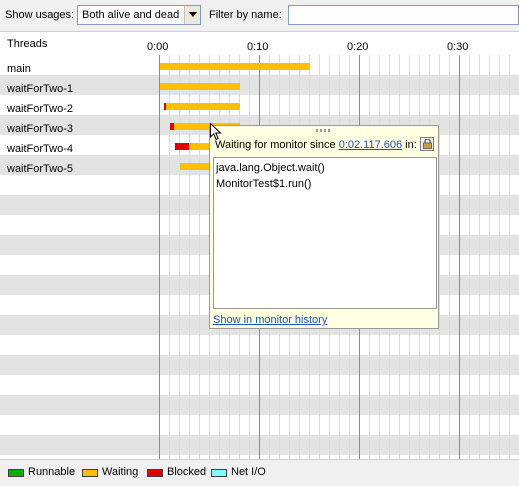 The image size is (519, 486). What do you see at coordinates (187, 472) in the screenshot?
I see `legend-label: Blocked` at bounding box center [187, 472].